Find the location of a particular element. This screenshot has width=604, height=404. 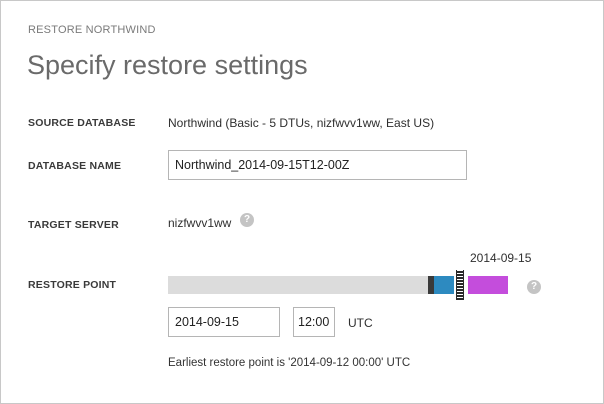

database-name-label: DATABASE NAME is located at coordinates (75, 166).